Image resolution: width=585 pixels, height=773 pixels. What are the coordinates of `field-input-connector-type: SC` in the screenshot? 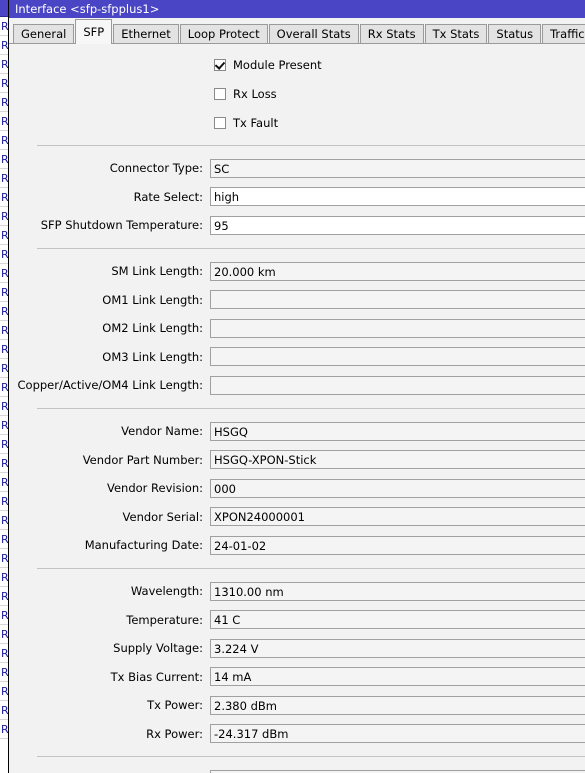 It's located at (397, 168).